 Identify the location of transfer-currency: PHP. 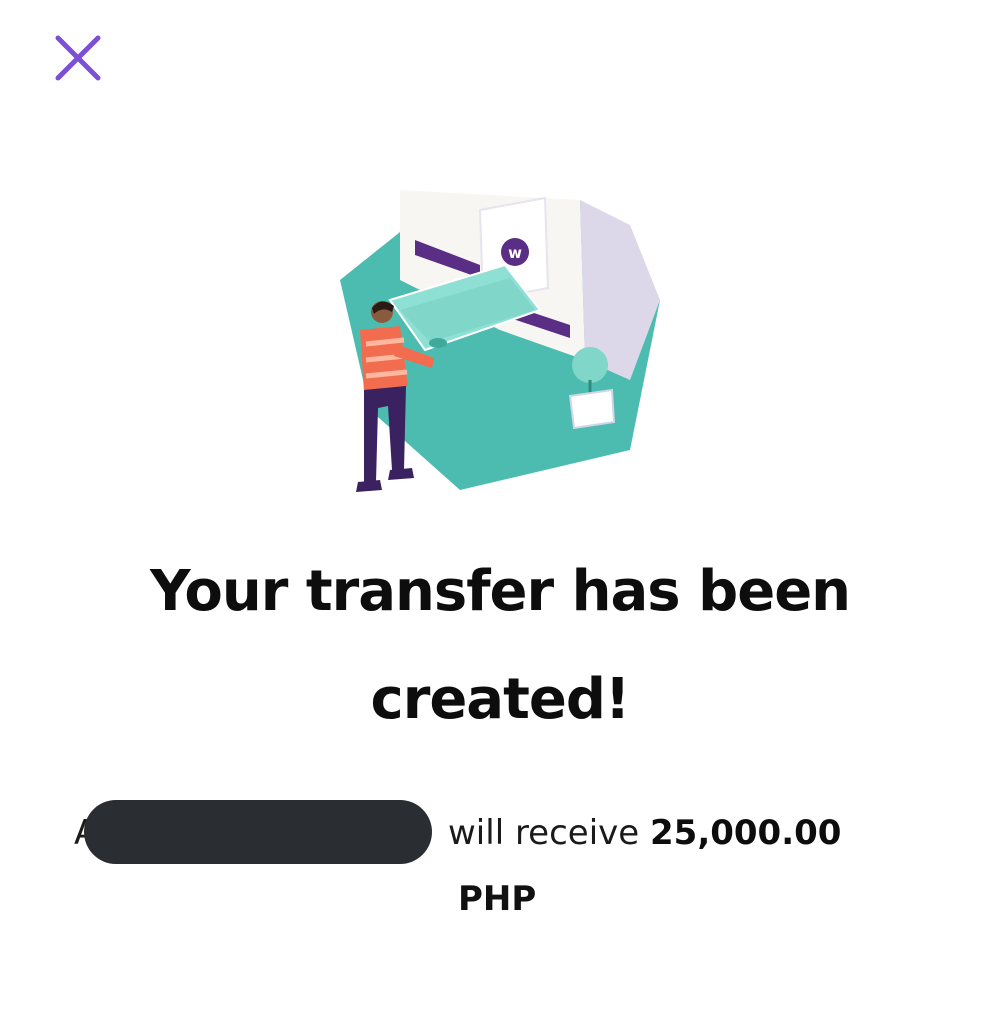
(497, 899).